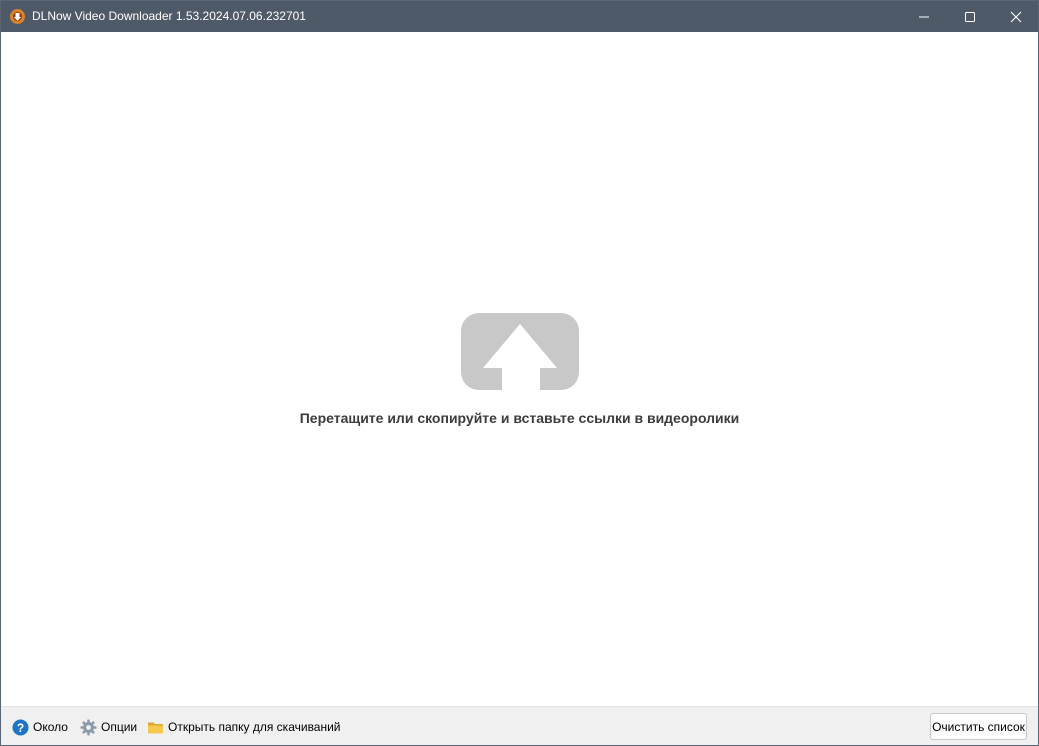 This screenshot has width=1039, height=746. I want to click on open-folder-label: Открыть папку для скачиваний, so click(254, 727).